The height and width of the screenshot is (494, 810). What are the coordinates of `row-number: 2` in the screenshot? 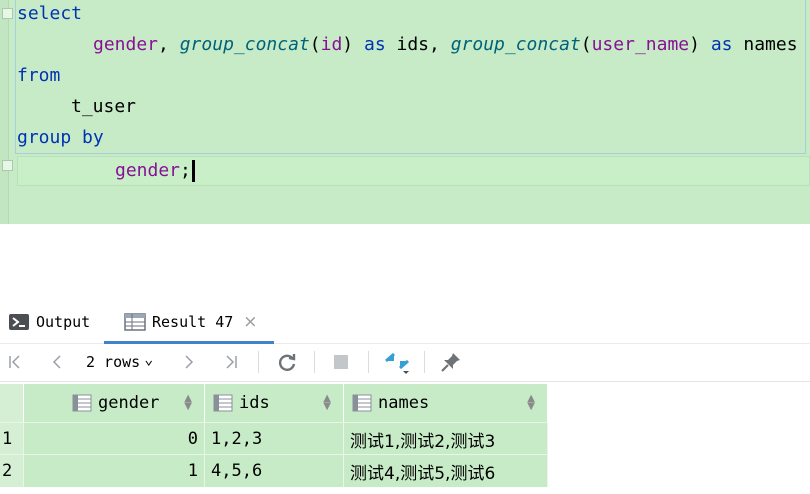 It's located at (12, 471).